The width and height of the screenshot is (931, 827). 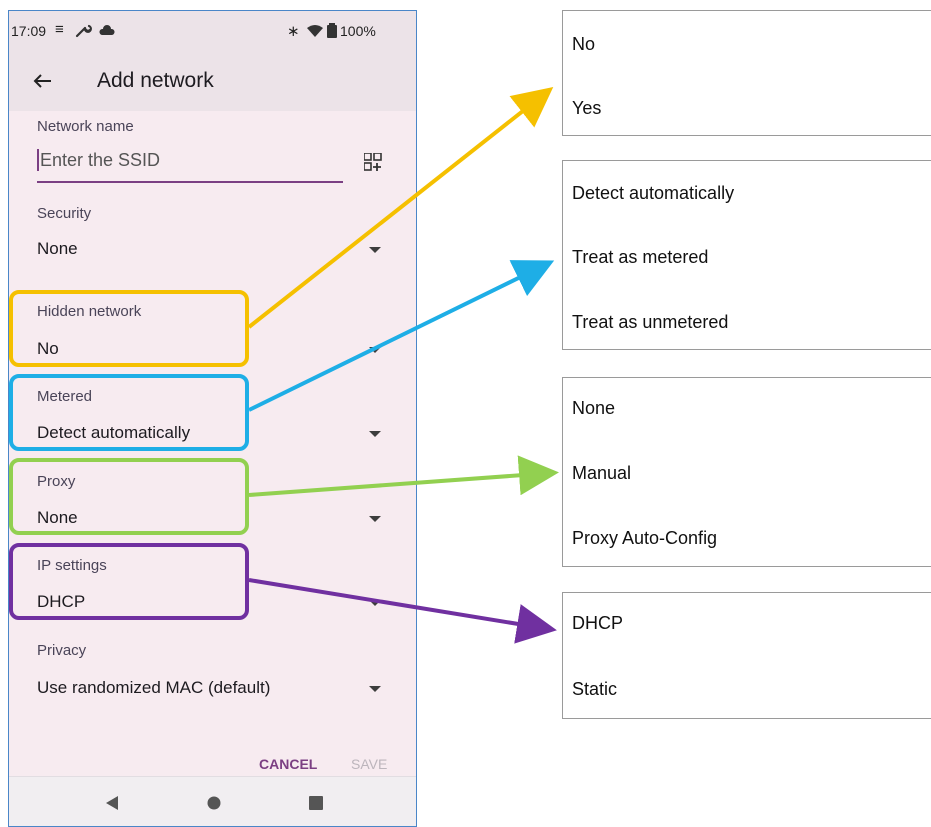 What do you see at coordinates (401, 336) in the screenshot?
I see `metered-arrow` at bounding box center [401, 336].